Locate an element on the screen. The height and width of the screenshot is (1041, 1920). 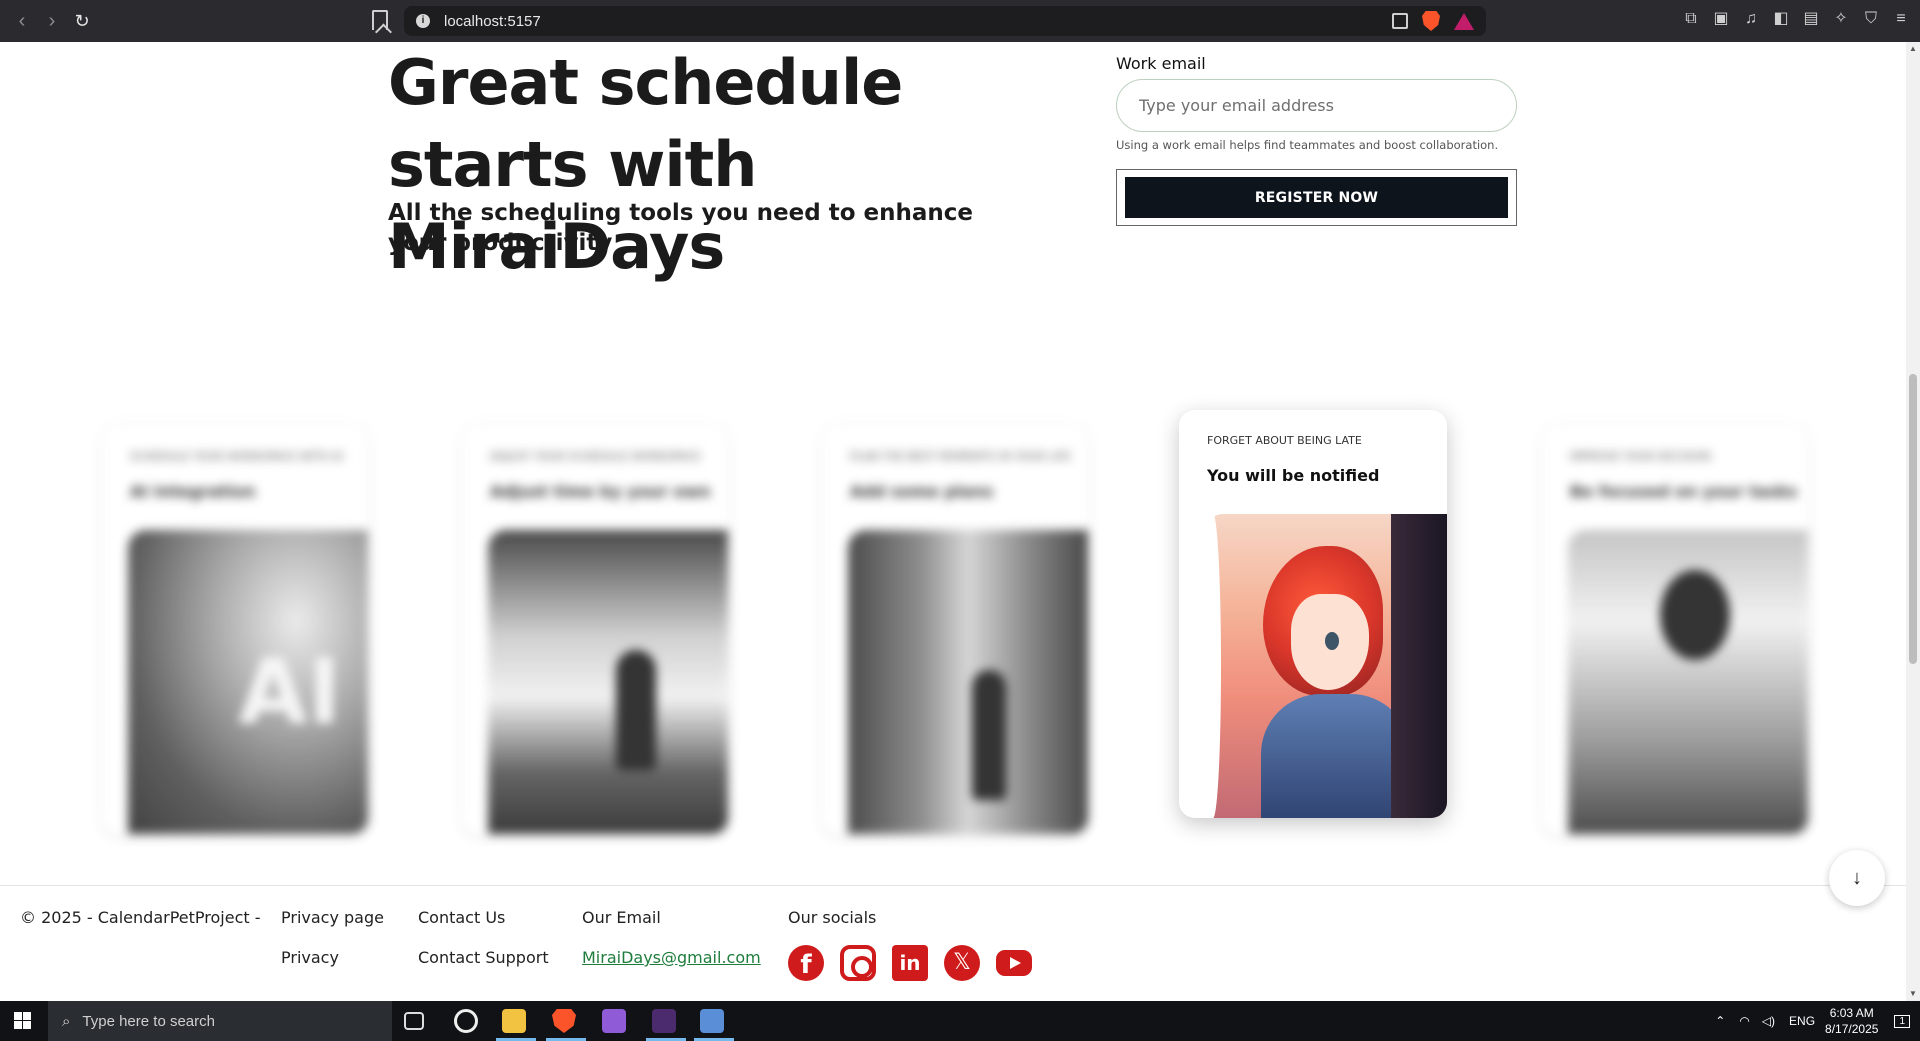
taskbar-search-placeholder: Type here to search is located at coordinates (148, 1021).